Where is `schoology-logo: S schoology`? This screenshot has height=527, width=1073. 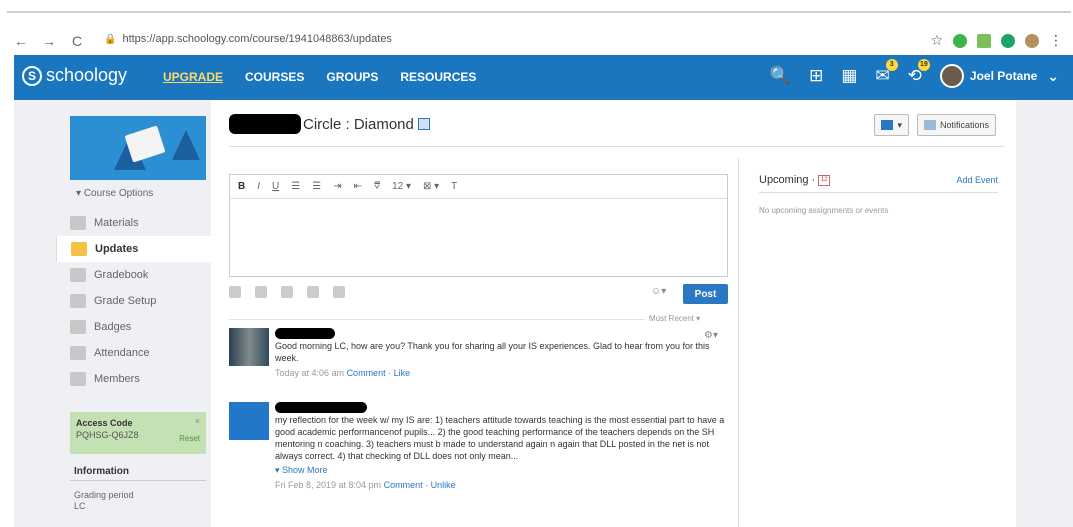 schoology-logo: S schoology is located at coordinates (74, 75).